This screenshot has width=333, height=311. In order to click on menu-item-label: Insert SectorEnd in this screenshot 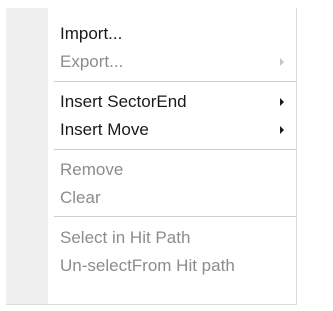, I will do `click(123, 101)`.